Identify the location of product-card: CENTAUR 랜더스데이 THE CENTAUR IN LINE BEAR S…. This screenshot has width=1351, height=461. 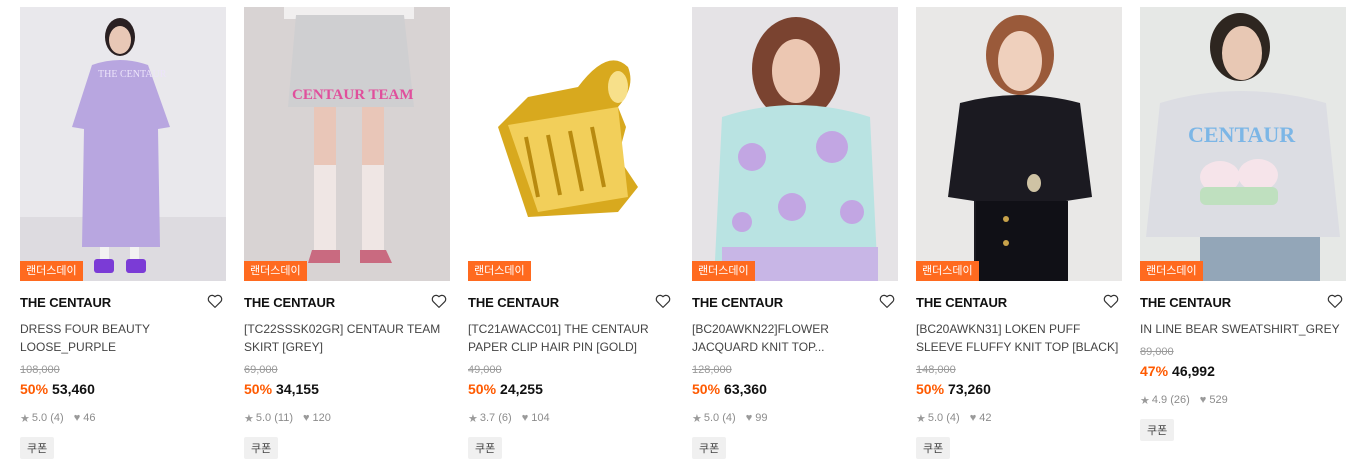
(1243, 224).